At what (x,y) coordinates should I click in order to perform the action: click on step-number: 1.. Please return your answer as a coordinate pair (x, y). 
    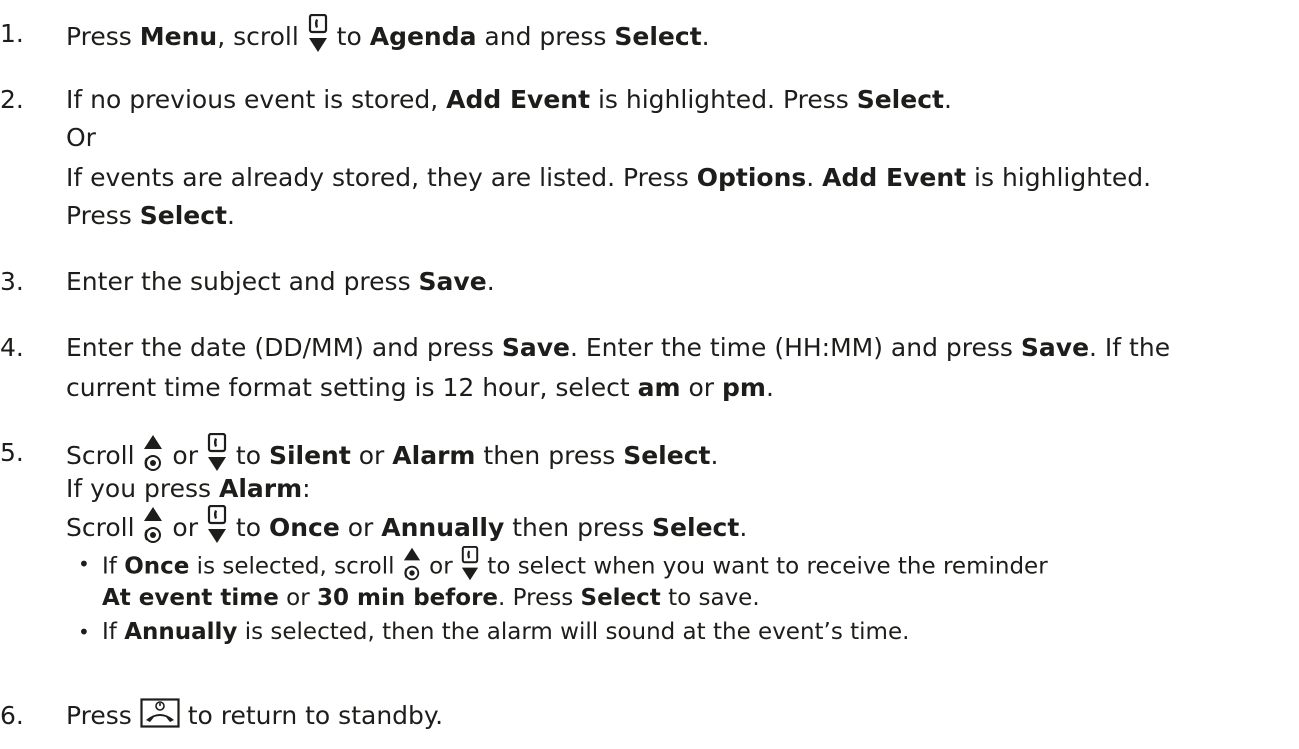
    Looking at the image, I should click on (12, 33).